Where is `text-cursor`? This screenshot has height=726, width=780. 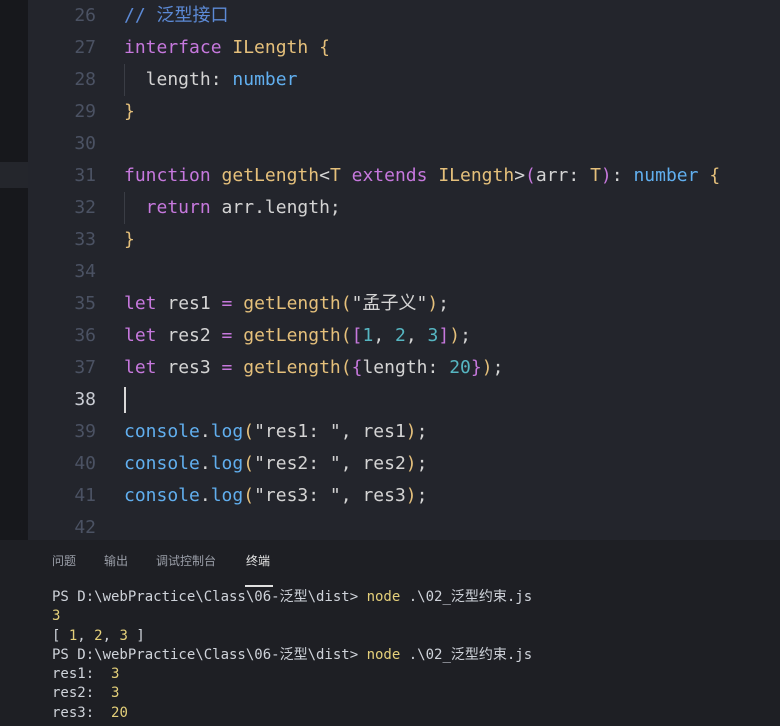 text-cursor is located at coordinates (125, 400).